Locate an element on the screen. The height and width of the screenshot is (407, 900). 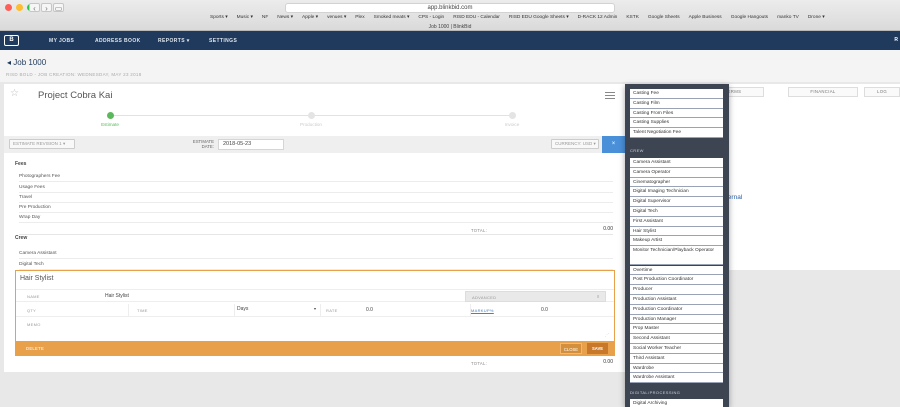
job-title: ◂ Job 1000 is located at coordinates (26, 62).